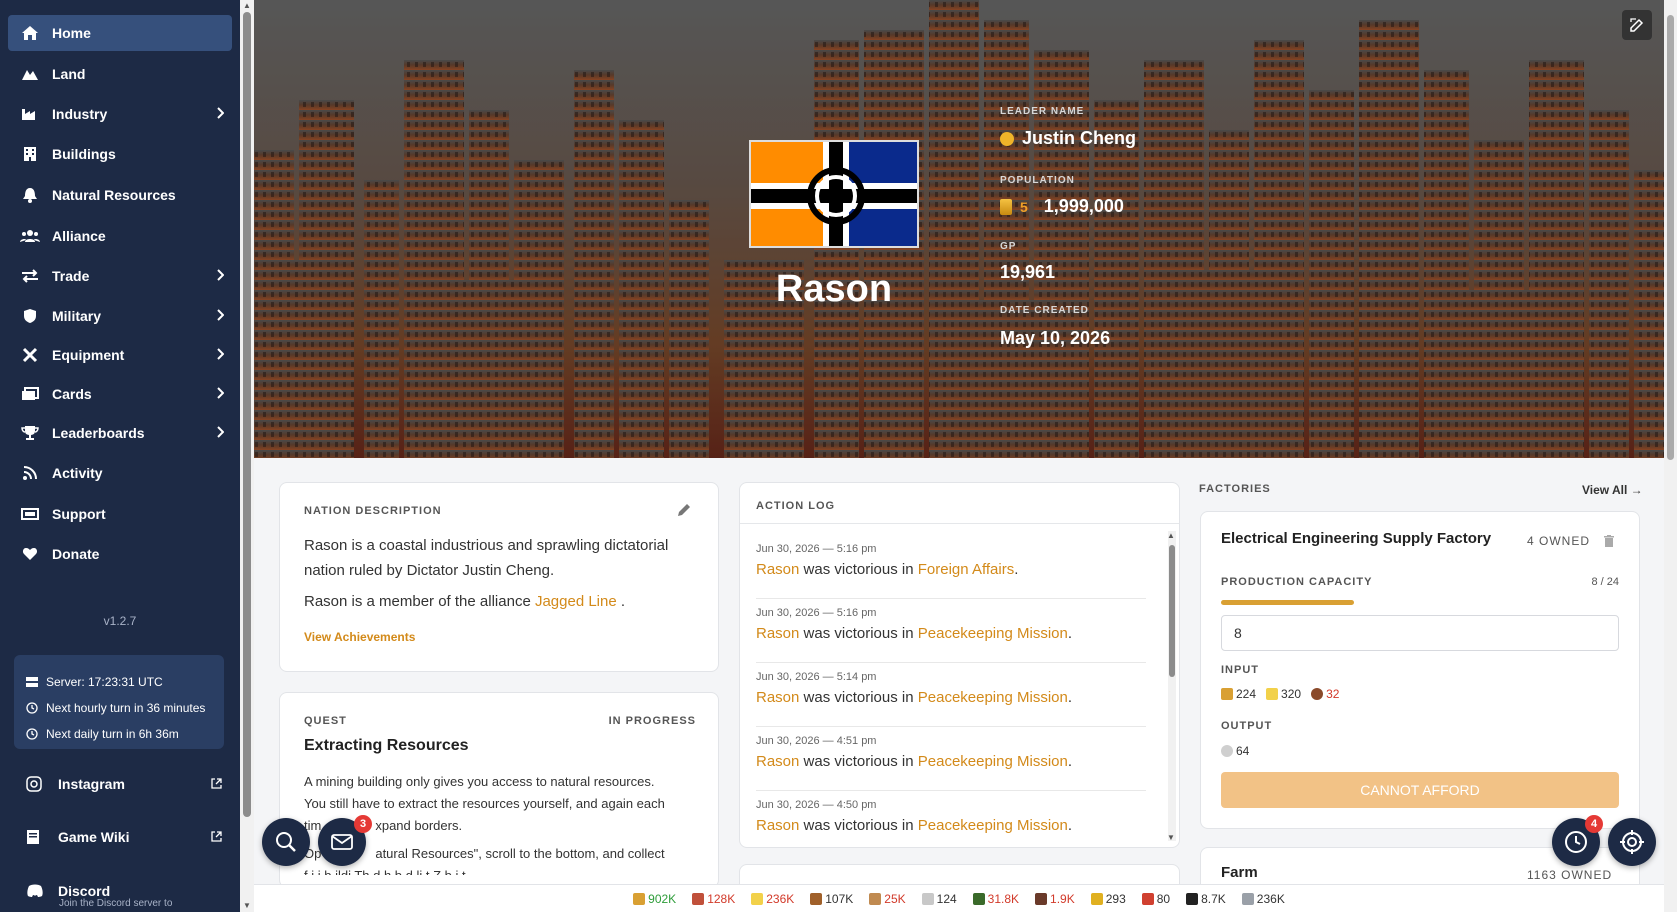  What do you see at coordinates (1356, 538) in the screenshot?
I see `factory-name: Electrical Engineering Supply Factory` at bounding box center [1356, 538].